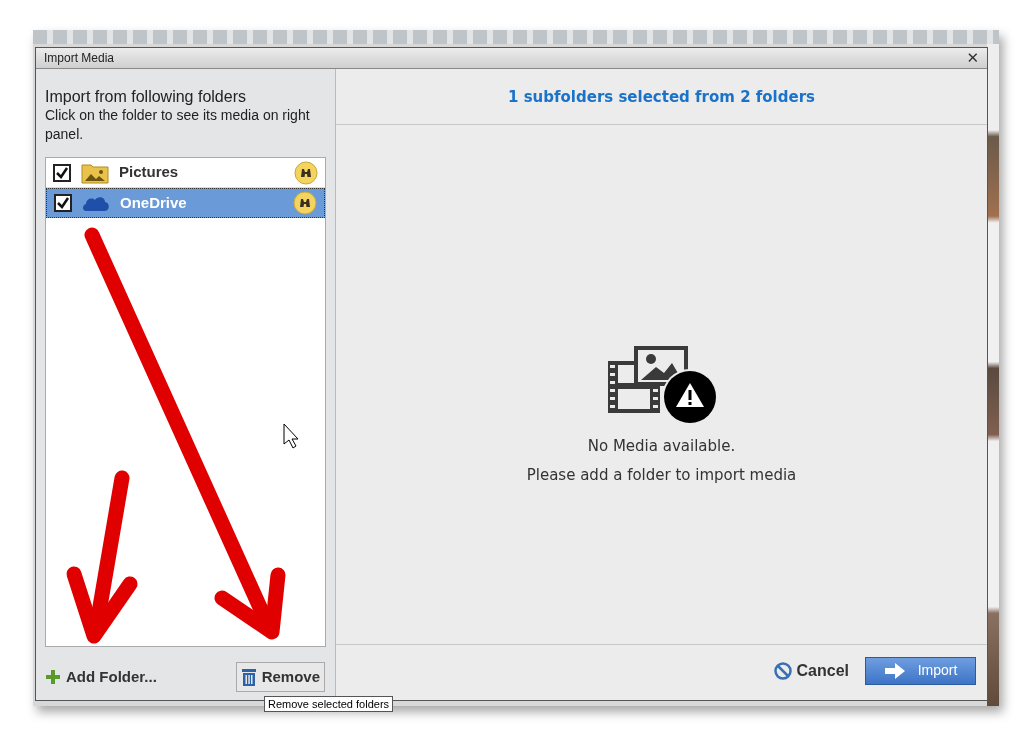 The image size is (1031, 737). What do you see at coordinates (149, 172) in the screenshot?
I see `folder-name: Pictures` at bounding box center [149, 172].